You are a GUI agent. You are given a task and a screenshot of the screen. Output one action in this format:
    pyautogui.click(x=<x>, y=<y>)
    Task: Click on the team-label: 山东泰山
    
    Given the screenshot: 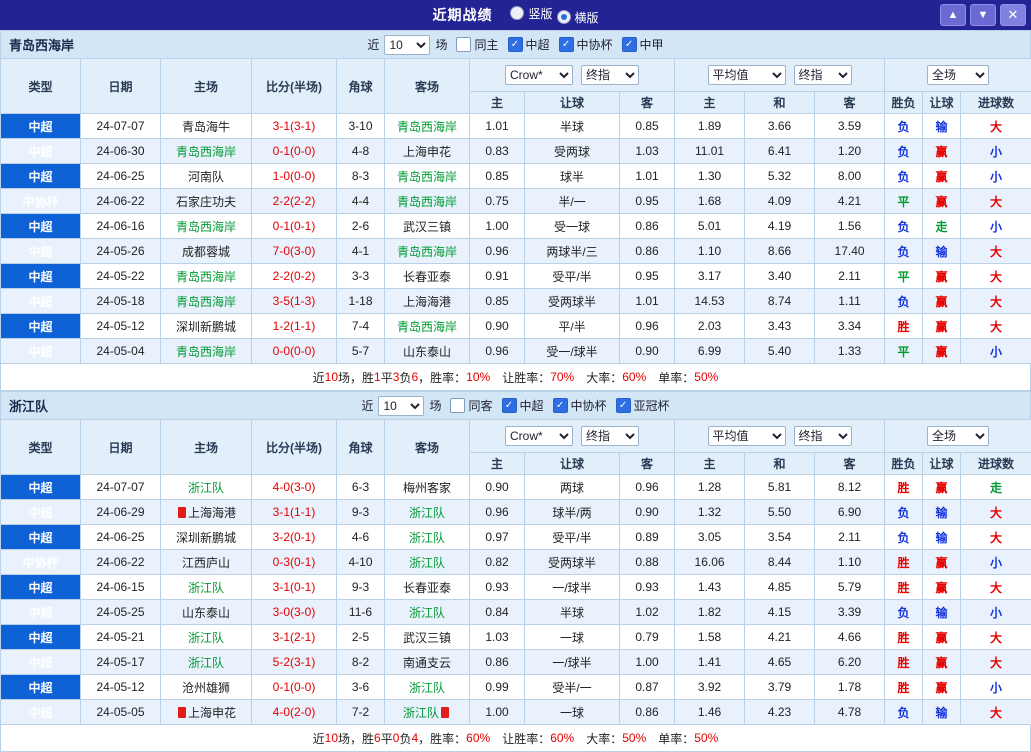 What is the action you would take?
    pyautogui.click(x=427, y=352)
    